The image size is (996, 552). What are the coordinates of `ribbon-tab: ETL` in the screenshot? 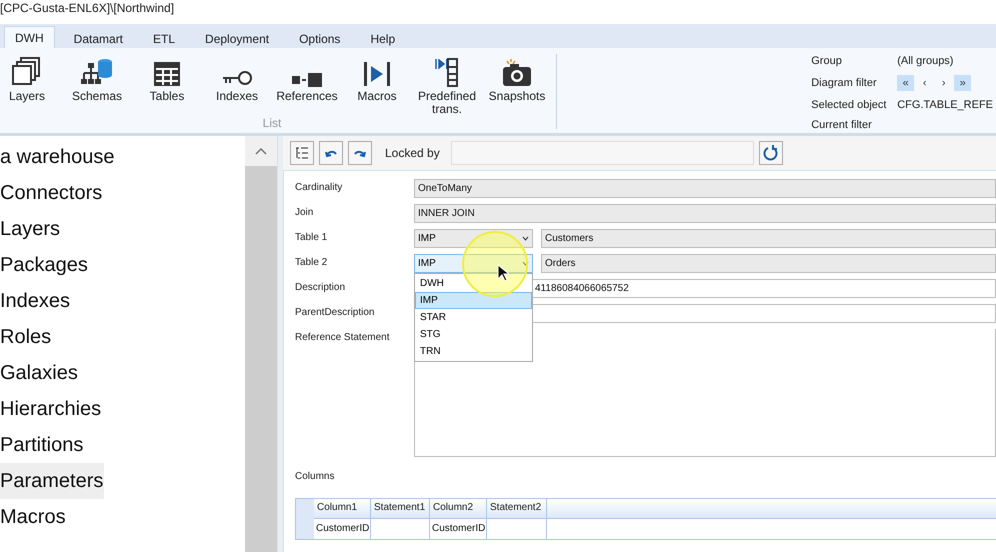 It's located at (164, 38).